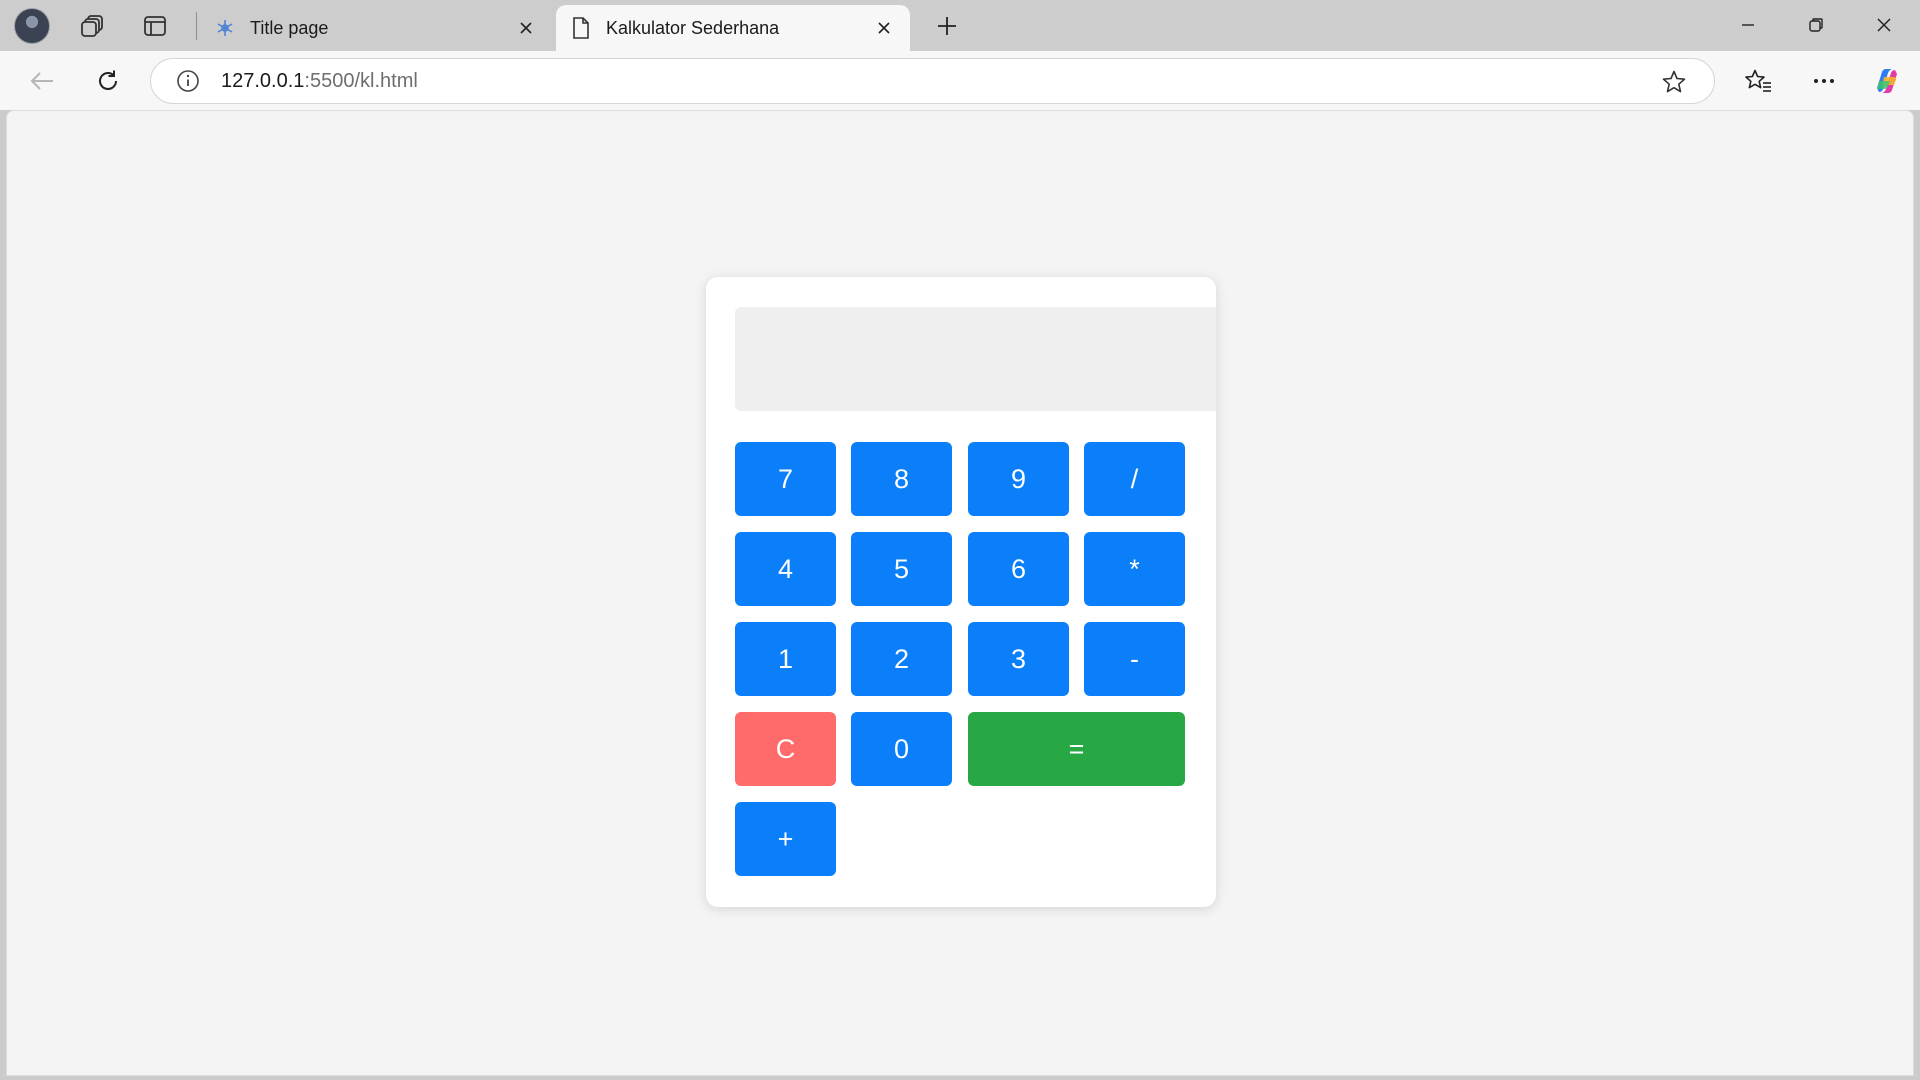 Image resolution: width=1920 pixels, height=1080 pixels. Describe the element at coordinates (1887, 81) in the screenshot. I see `copilot-icon` at that location.